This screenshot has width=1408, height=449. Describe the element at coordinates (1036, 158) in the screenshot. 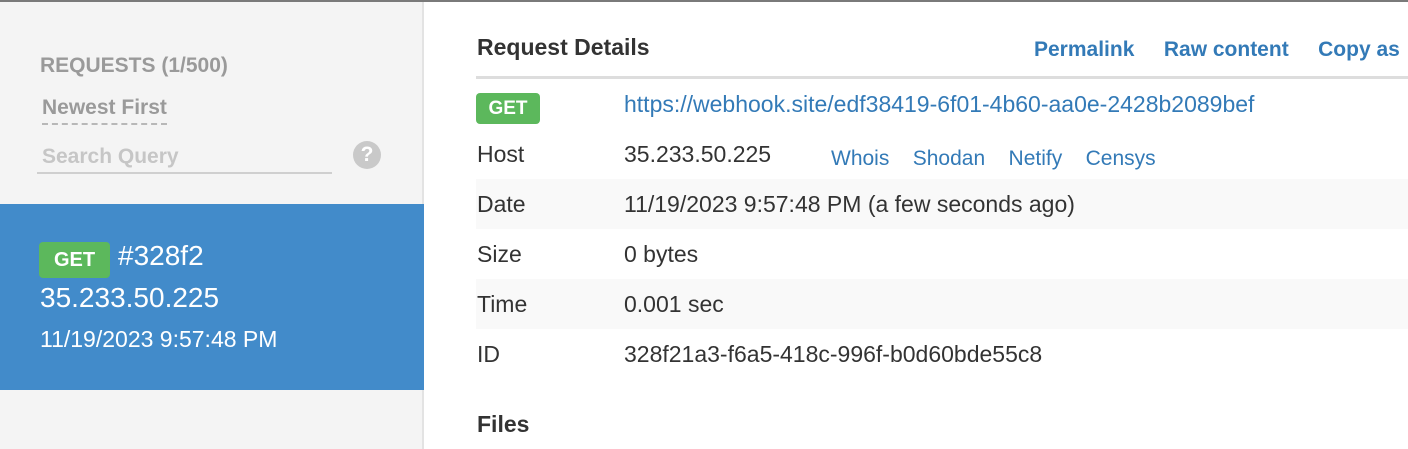

I see `netify-link: Netify` at that location.